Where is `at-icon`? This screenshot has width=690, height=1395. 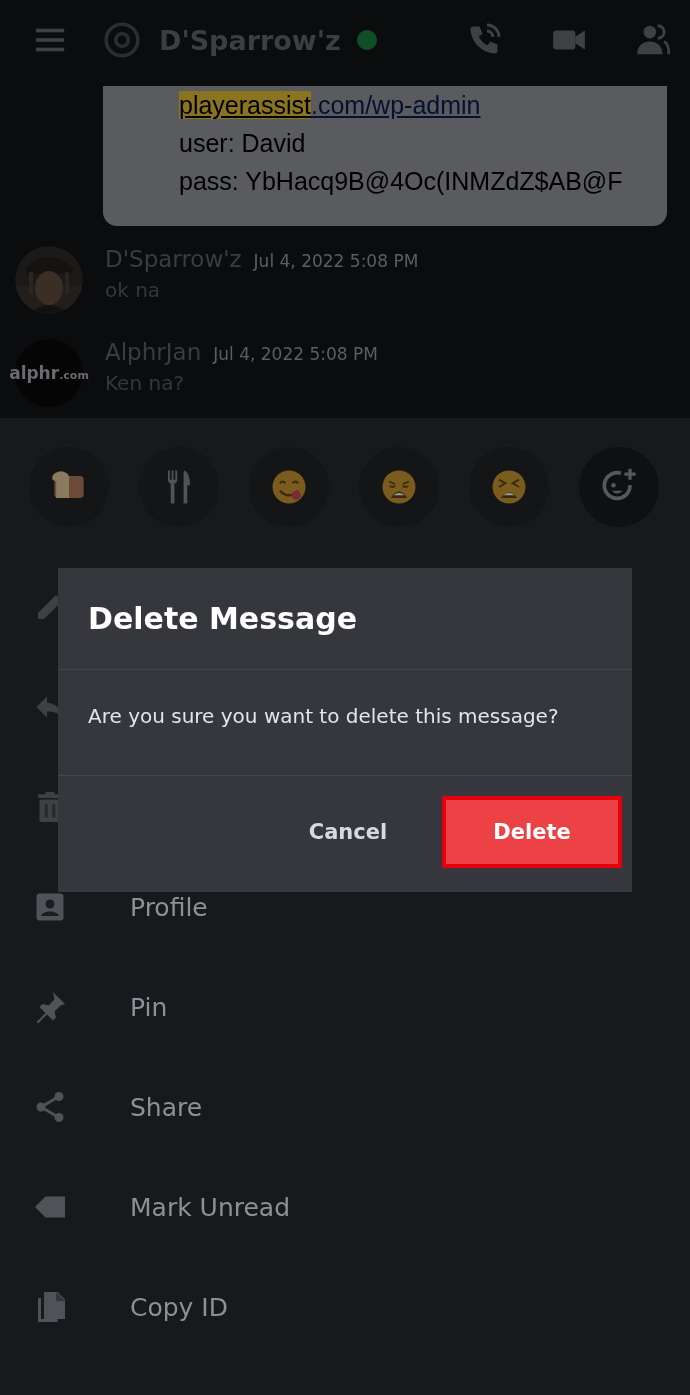 at-icon is located at coordinates (122, 40).